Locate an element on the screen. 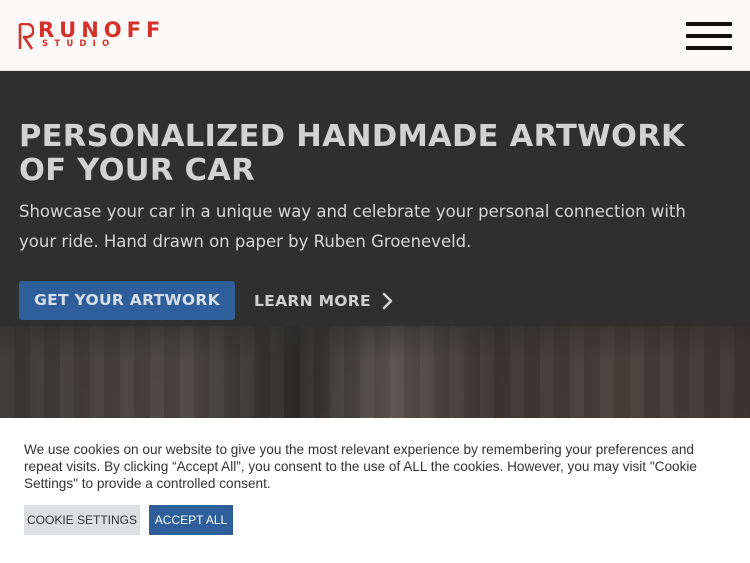 The width and height of the screenshot is (750, 563). cookie-settings-button: Cookie Settings is located at coordinates (82, 520).